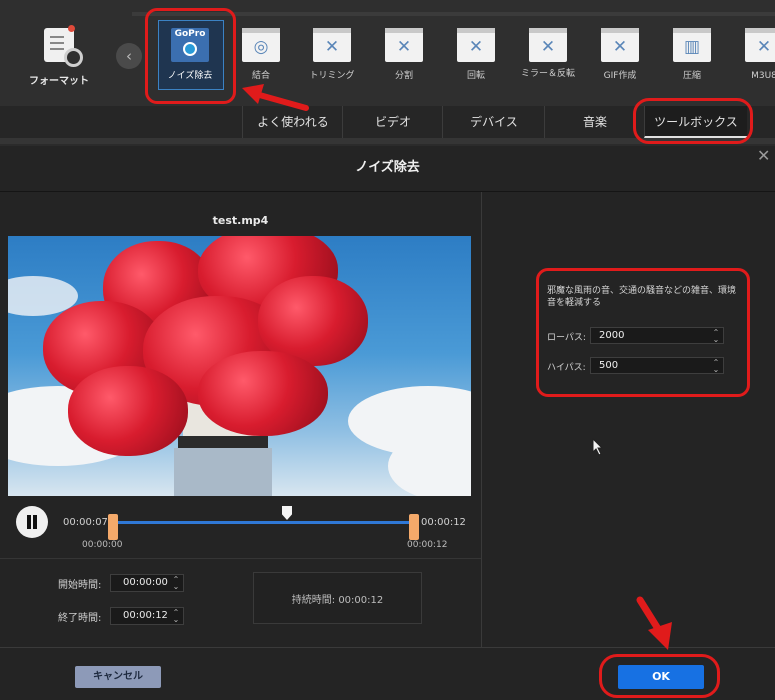 This screenshot has width=775, height=700. I want to click on start-time-value: 00:00:00, so click(145, 582).